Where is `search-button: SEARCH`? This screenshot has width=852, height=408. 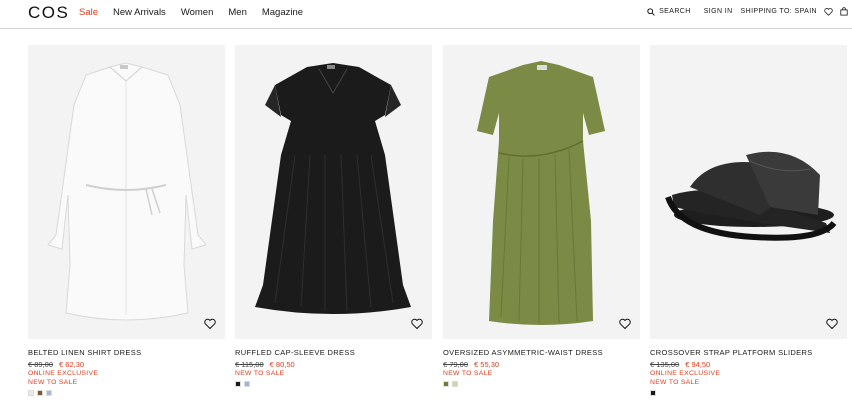 search-button: SEARCH is located at coordinates (669, 11).